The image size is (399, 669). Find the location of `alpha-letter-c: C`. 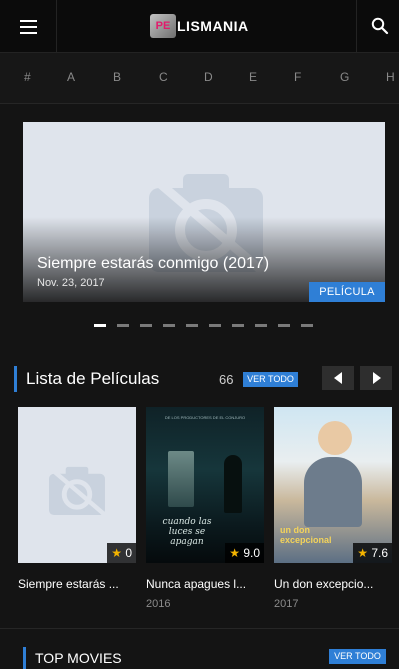

alpha-letter-c: C is located at coordinates (163, 77).